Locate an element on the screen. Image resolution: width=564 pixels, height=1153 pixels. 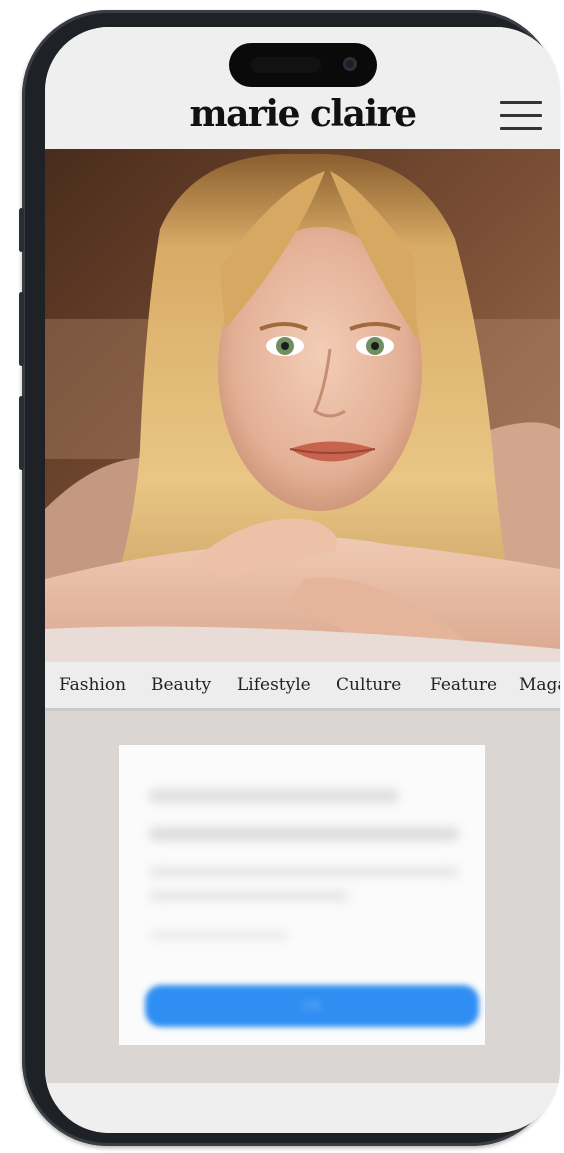
nav-item-beauty: Beauty is located at coordinates (181, 685).